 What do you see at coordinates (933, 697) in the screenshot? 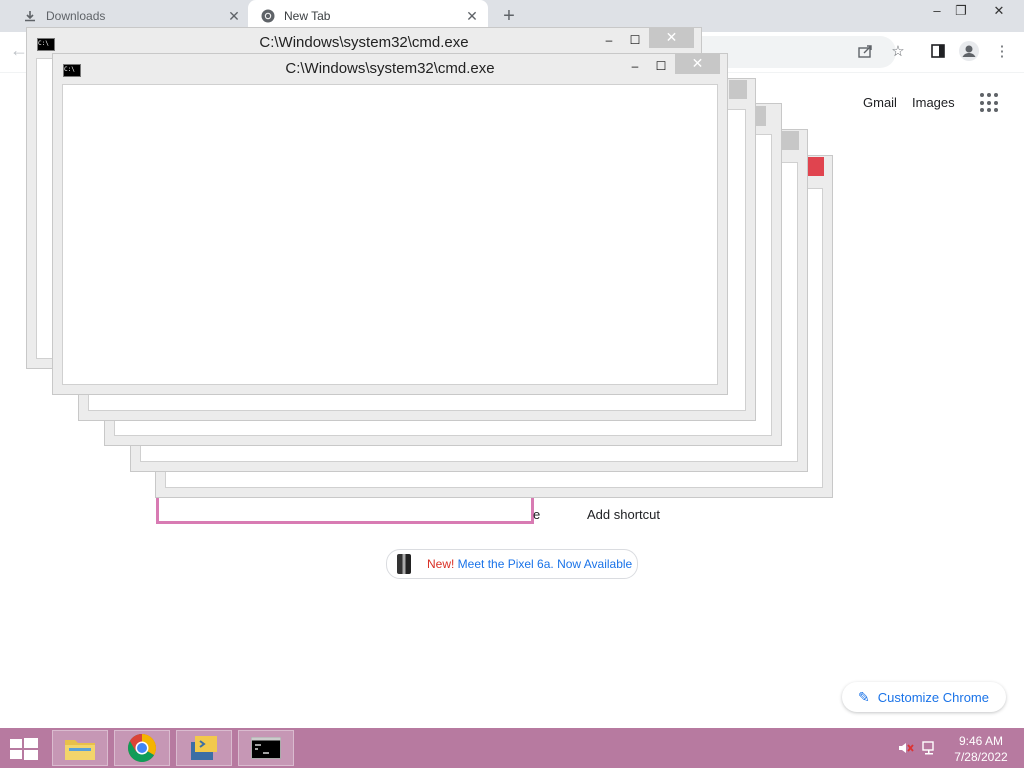
I see `customize-chrome-label: Customize Chrome` at bounding box center [933, 697].